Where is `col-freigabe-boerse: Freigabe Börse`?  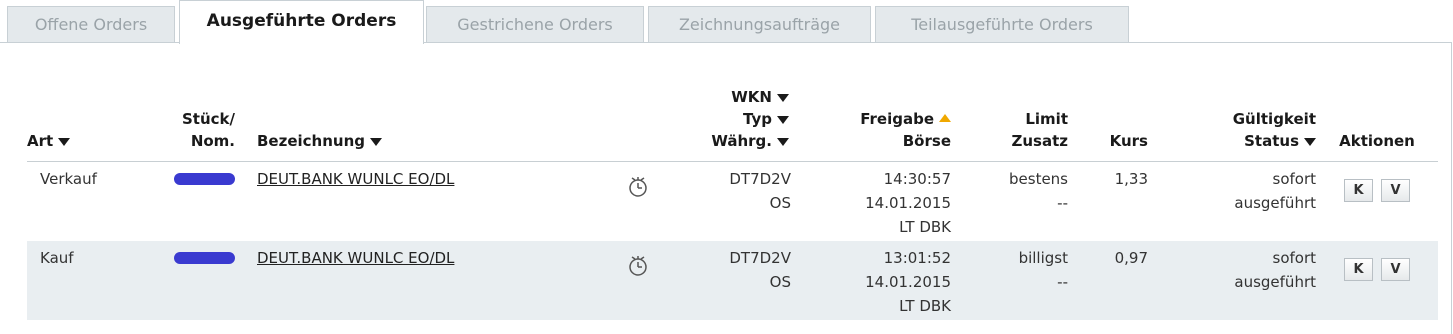
col-freigabe-boerse: Freigabe Börse is located at coordinates (871, 124).